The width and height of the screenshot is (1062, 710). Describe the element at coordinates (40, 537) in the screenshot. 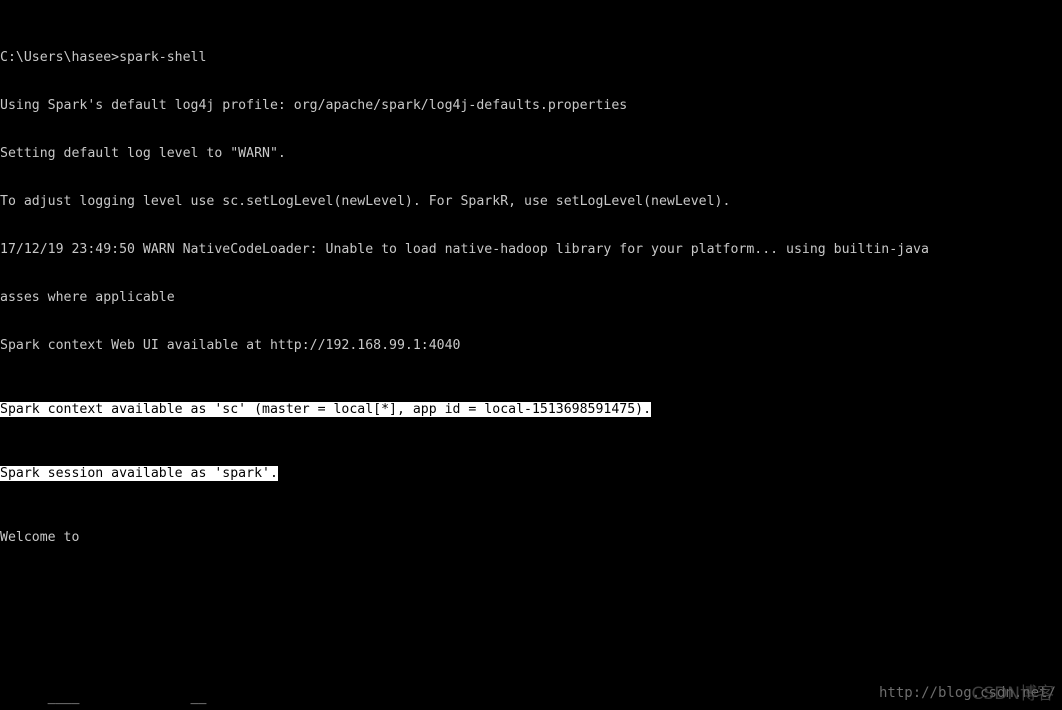

I see `terminal-line-welcome: Welcome to` at that location.